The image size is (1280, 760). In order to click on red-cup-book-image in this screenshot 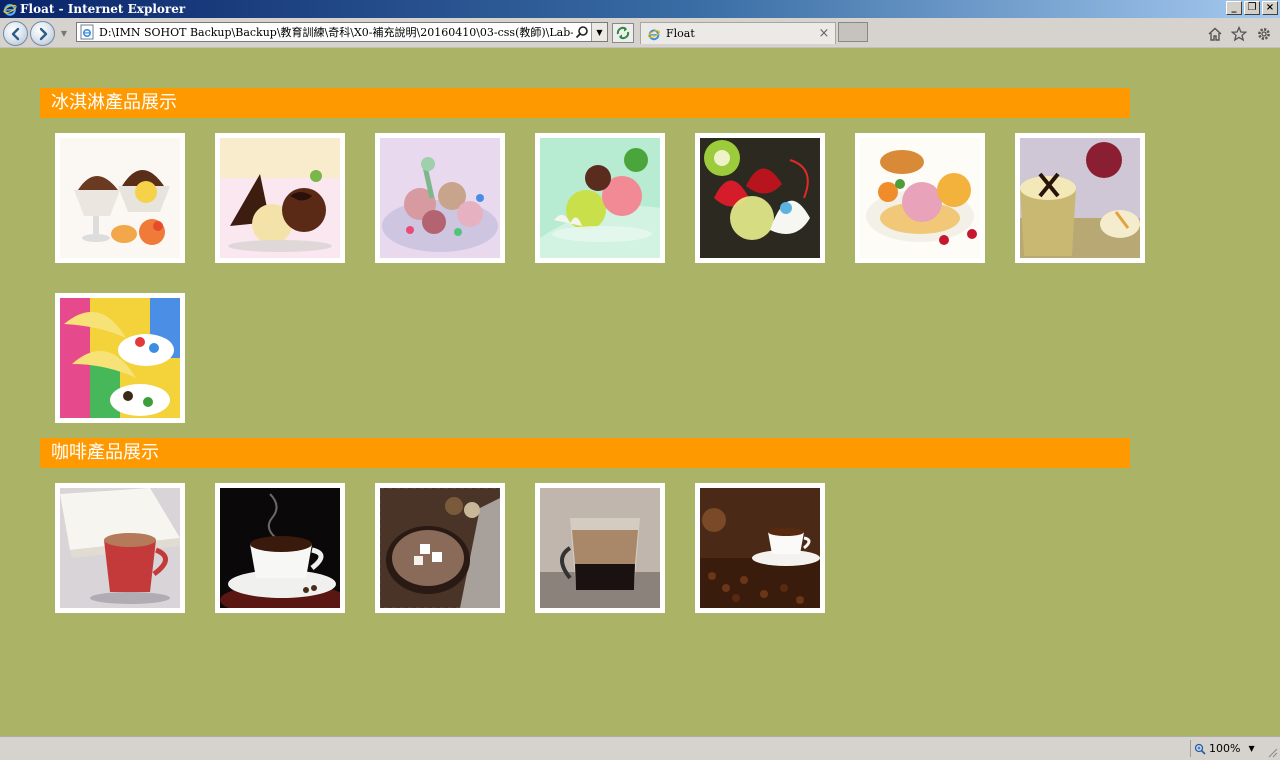, I will do `click(120, 548)`.